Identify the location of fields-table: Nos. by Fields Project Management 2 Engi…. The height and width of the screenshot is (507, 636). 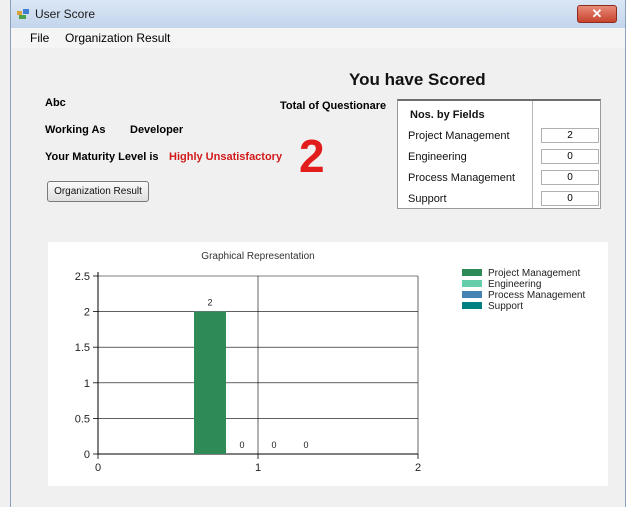
(499, 154).